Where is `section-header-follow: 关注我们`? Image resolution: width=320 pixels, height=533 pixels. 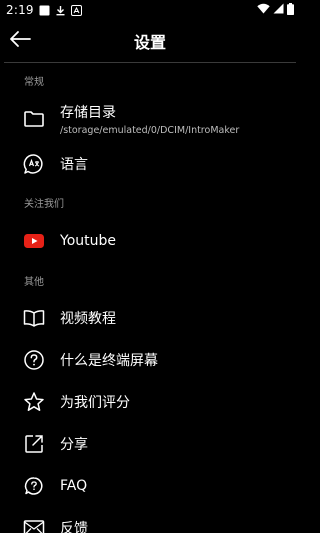
section-header-follow: 关注我们 is located at coordinates (44, 204).